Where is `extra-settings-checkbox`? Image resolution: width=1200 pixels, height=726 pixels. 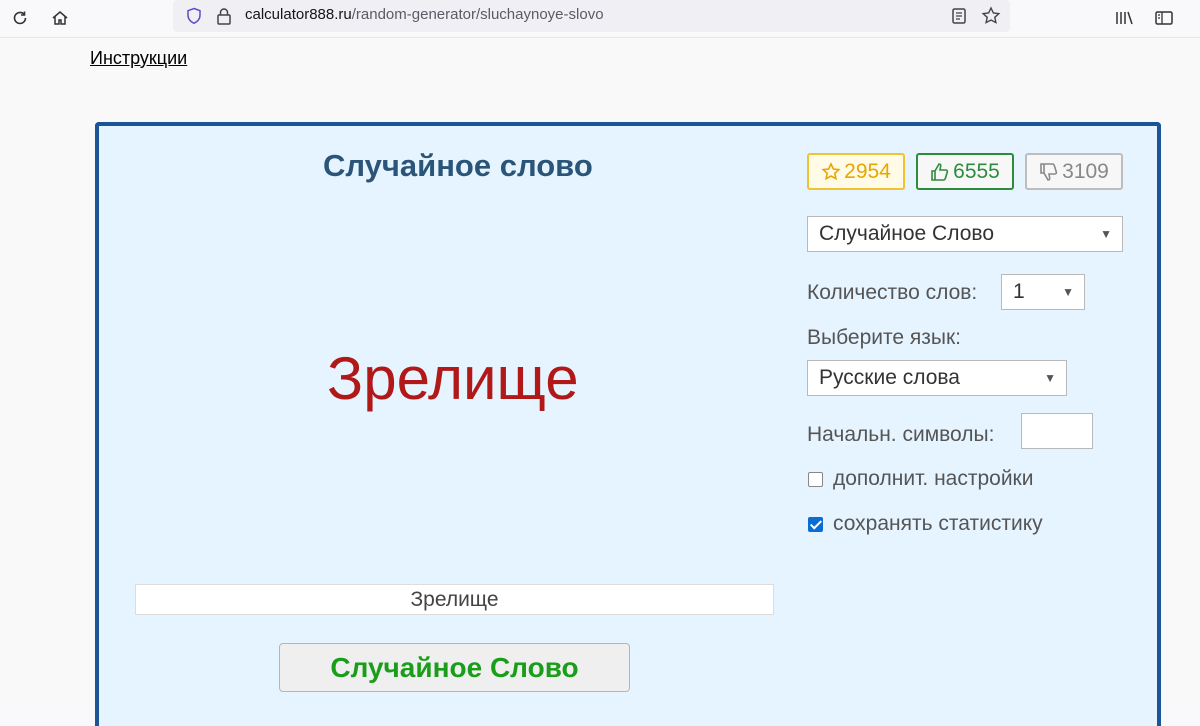
extra-settings-checkbox is located at coordinates (815, 479).